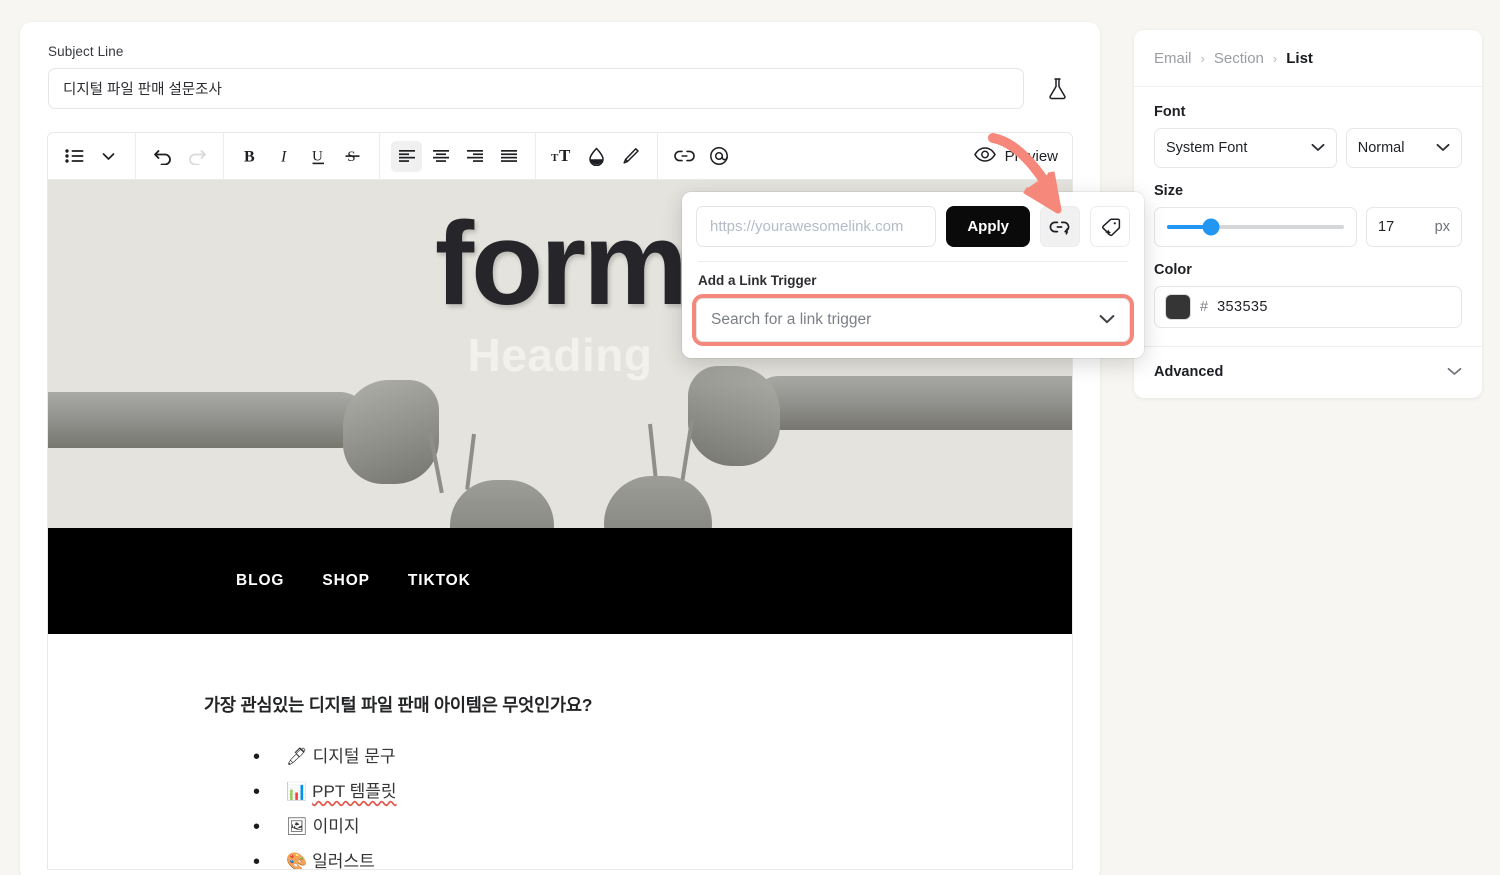 This screenshot has width=1500, height=875. What do you see at coordinates (458, 156) in the screenshot?
I see `toolbar-group-align` at bounding box center [458, 156].